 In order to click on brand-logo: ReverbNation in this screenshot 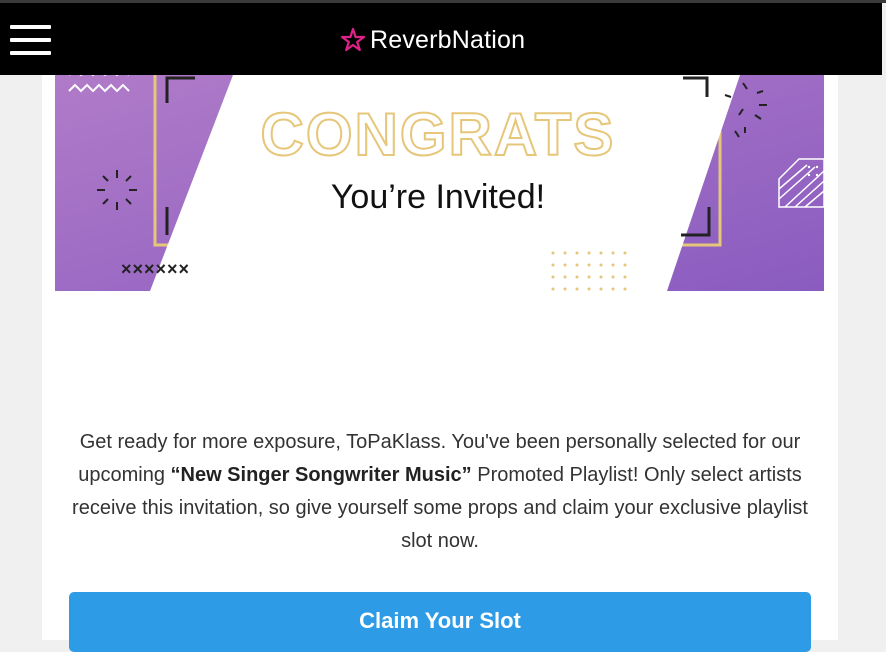, I will do `click(432, 40)`.